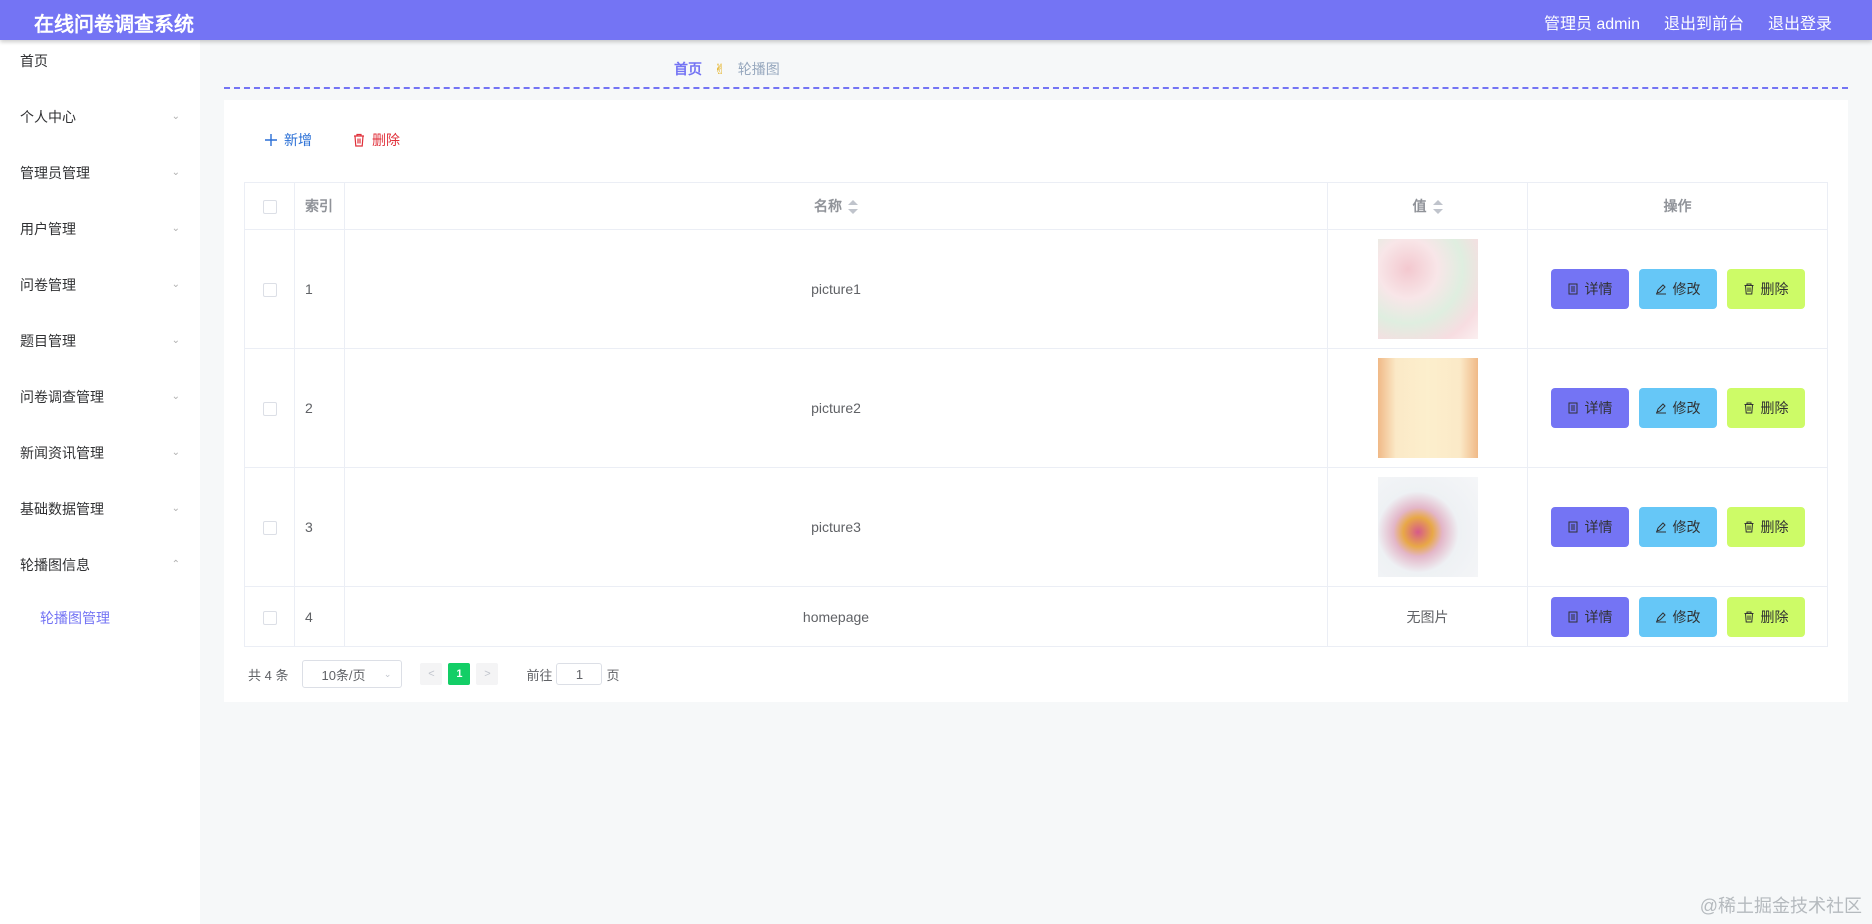  I want to click on sidebar-item-questions: 题目管理 ⌄, so click(100, 341).